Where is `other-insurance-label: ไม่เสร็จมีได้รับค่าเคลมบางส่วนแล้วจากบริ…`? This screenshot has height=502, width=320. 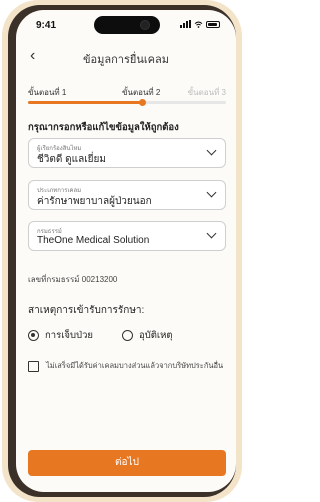
other-insurance-label: ไม่เสร็จมีได้รับค่าเคลมบางส่วนแล้วจากบริ… is located at coordinates (135, 365).